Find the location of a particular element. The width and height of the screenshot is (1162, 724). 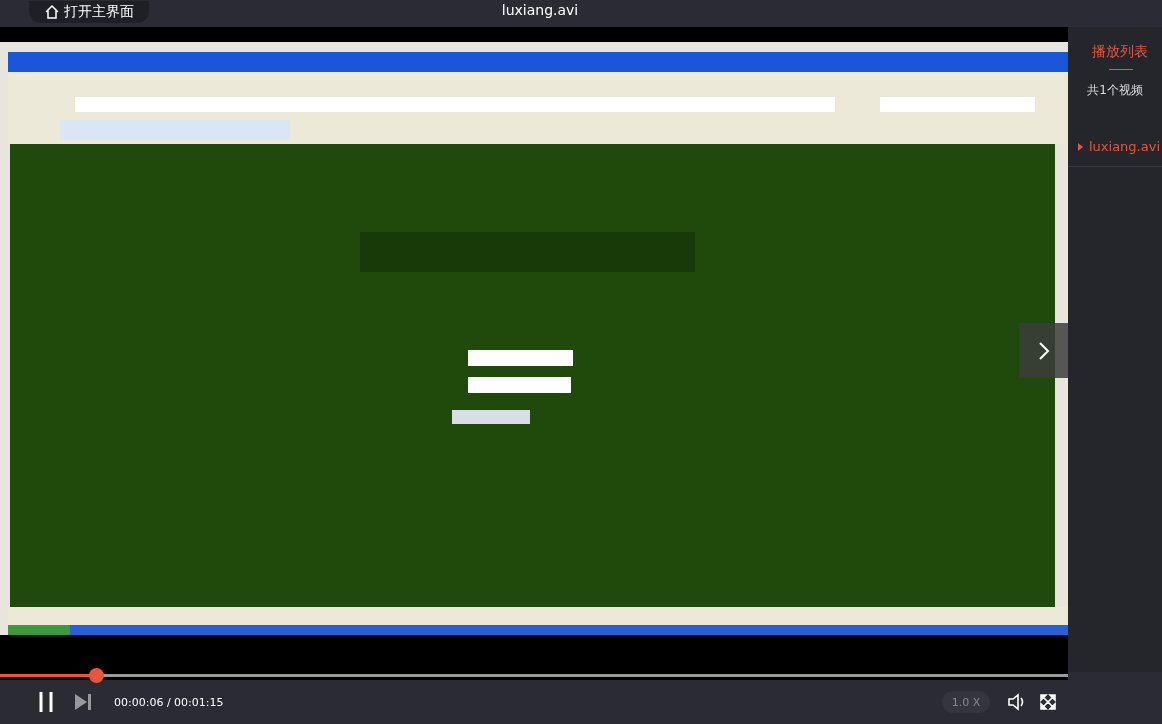

speed-button: 1.0 X is located at coordinates (966, 702).